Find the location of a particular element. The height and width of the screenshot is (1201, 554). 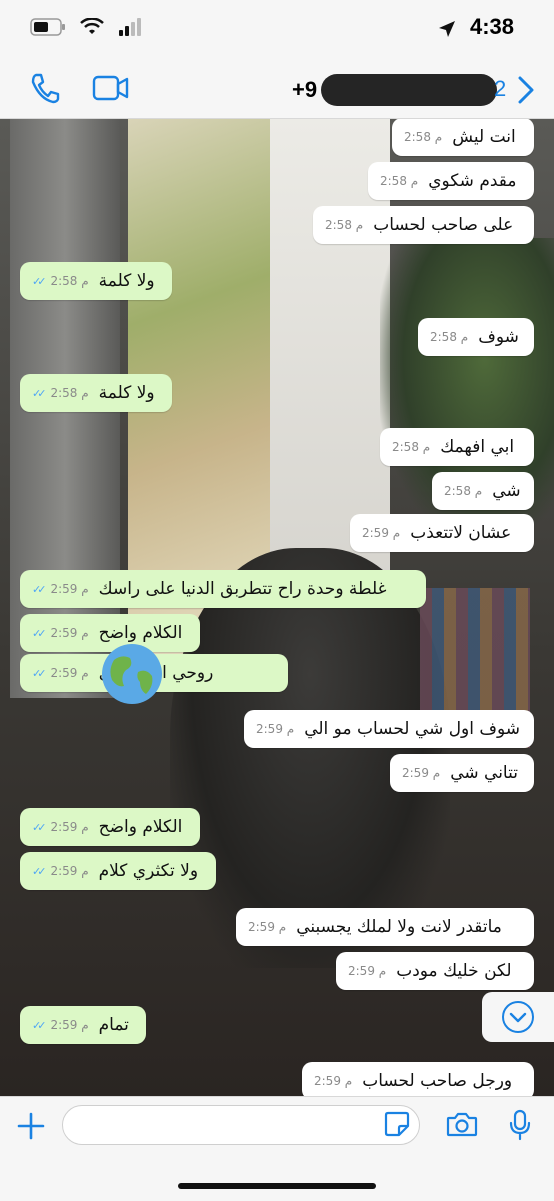

contact-name: +9 is located at coordinates (395, 90).